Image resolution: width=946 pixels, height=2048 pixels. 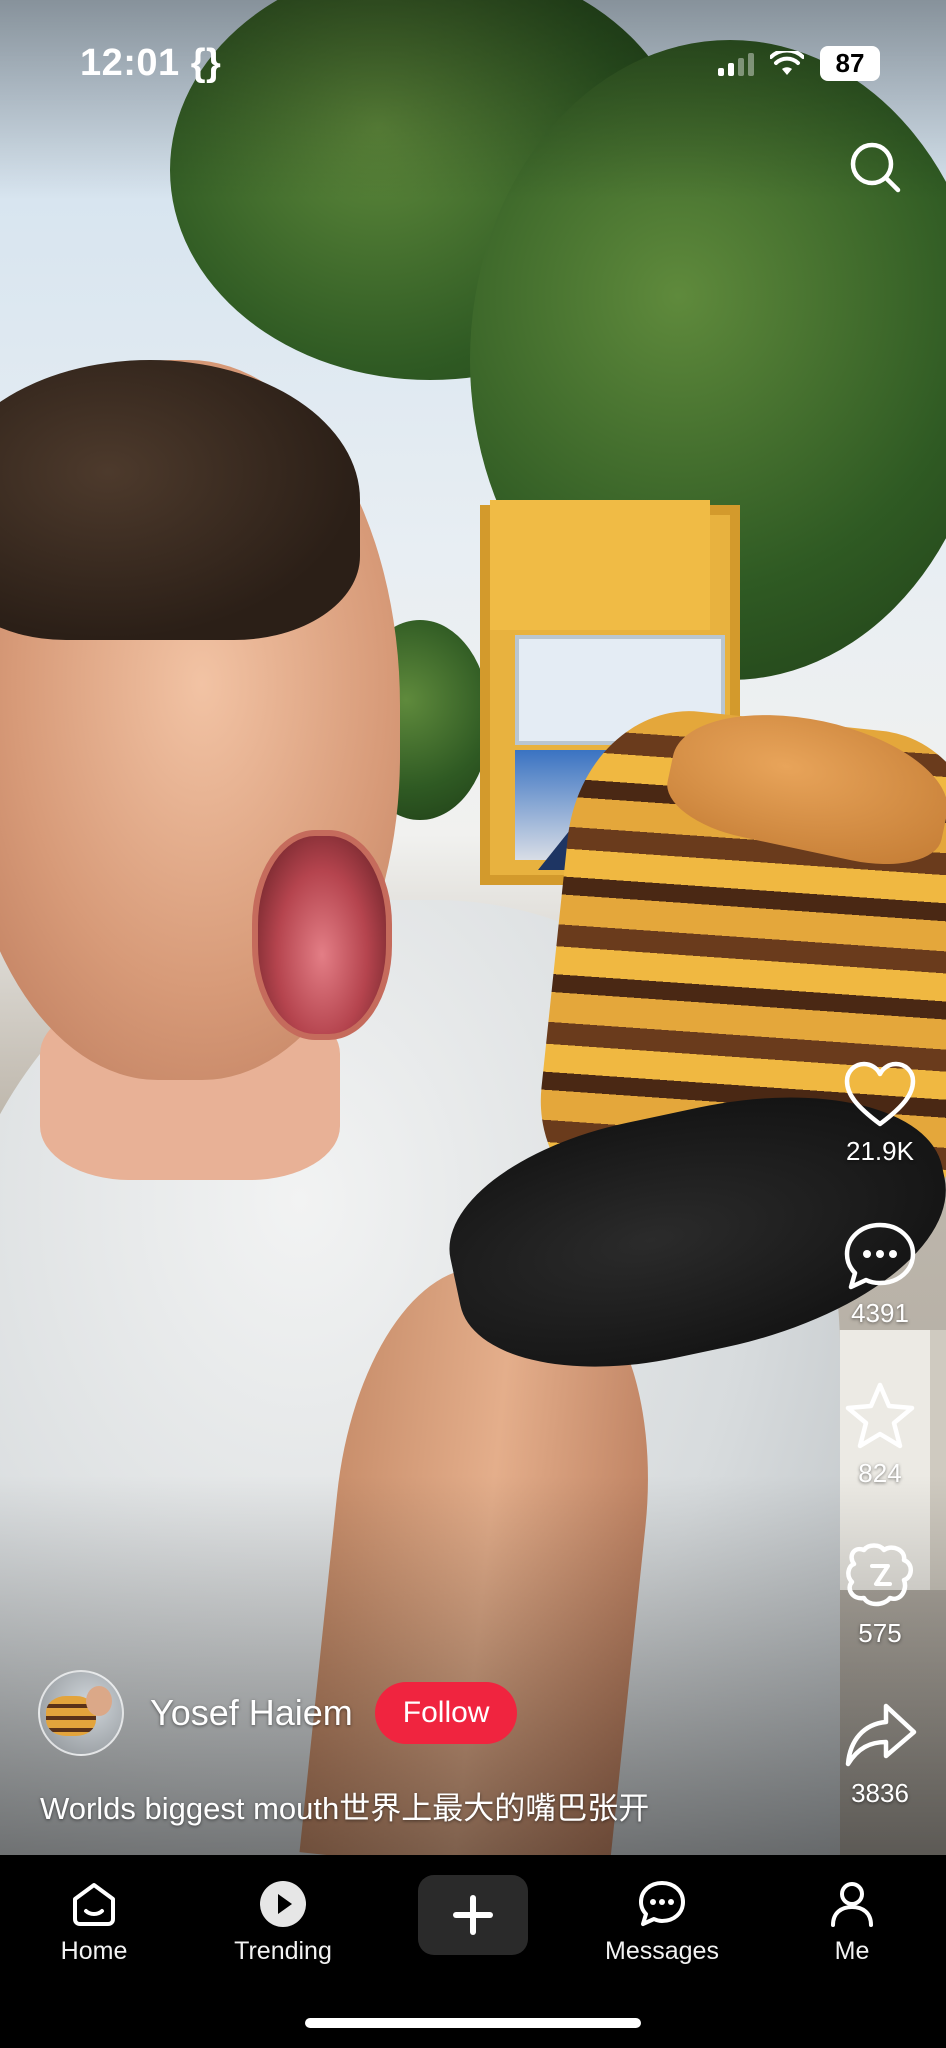 I want to click on status-time: 12:01 {}, so click(x=151, y=63).